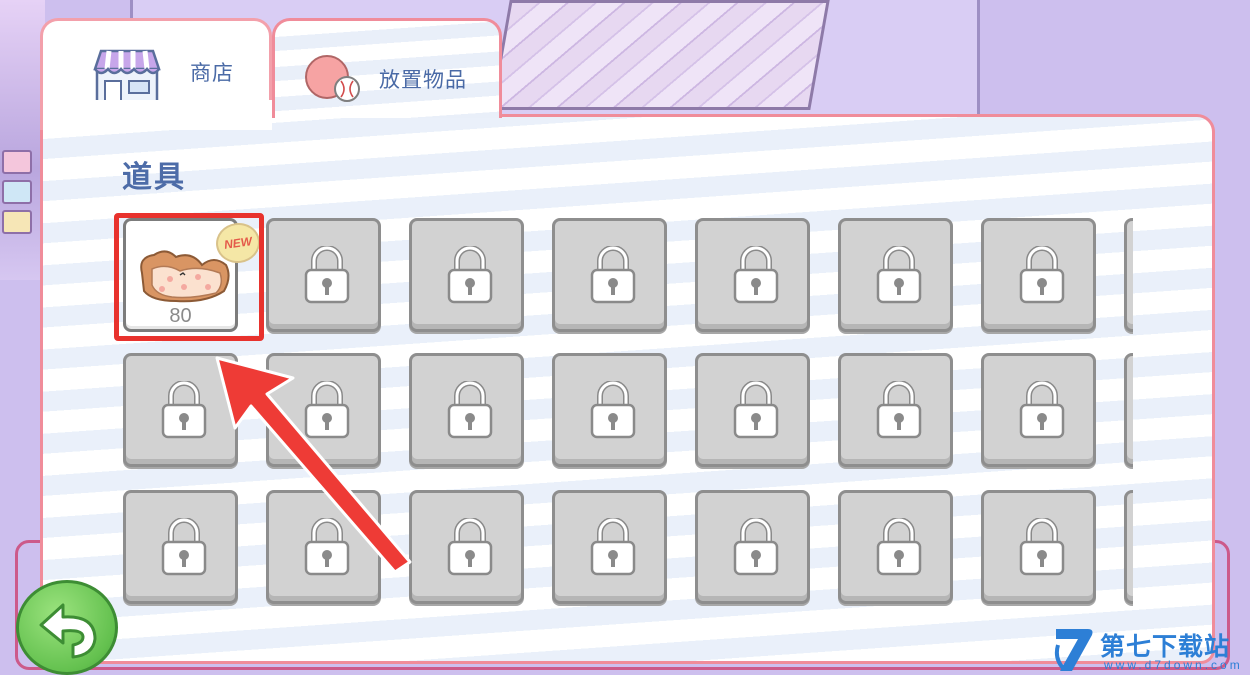 The height and width of the screenshot is (675, 1250). I want to click on tab-placed-items: 放置物品, so click(387, 68).